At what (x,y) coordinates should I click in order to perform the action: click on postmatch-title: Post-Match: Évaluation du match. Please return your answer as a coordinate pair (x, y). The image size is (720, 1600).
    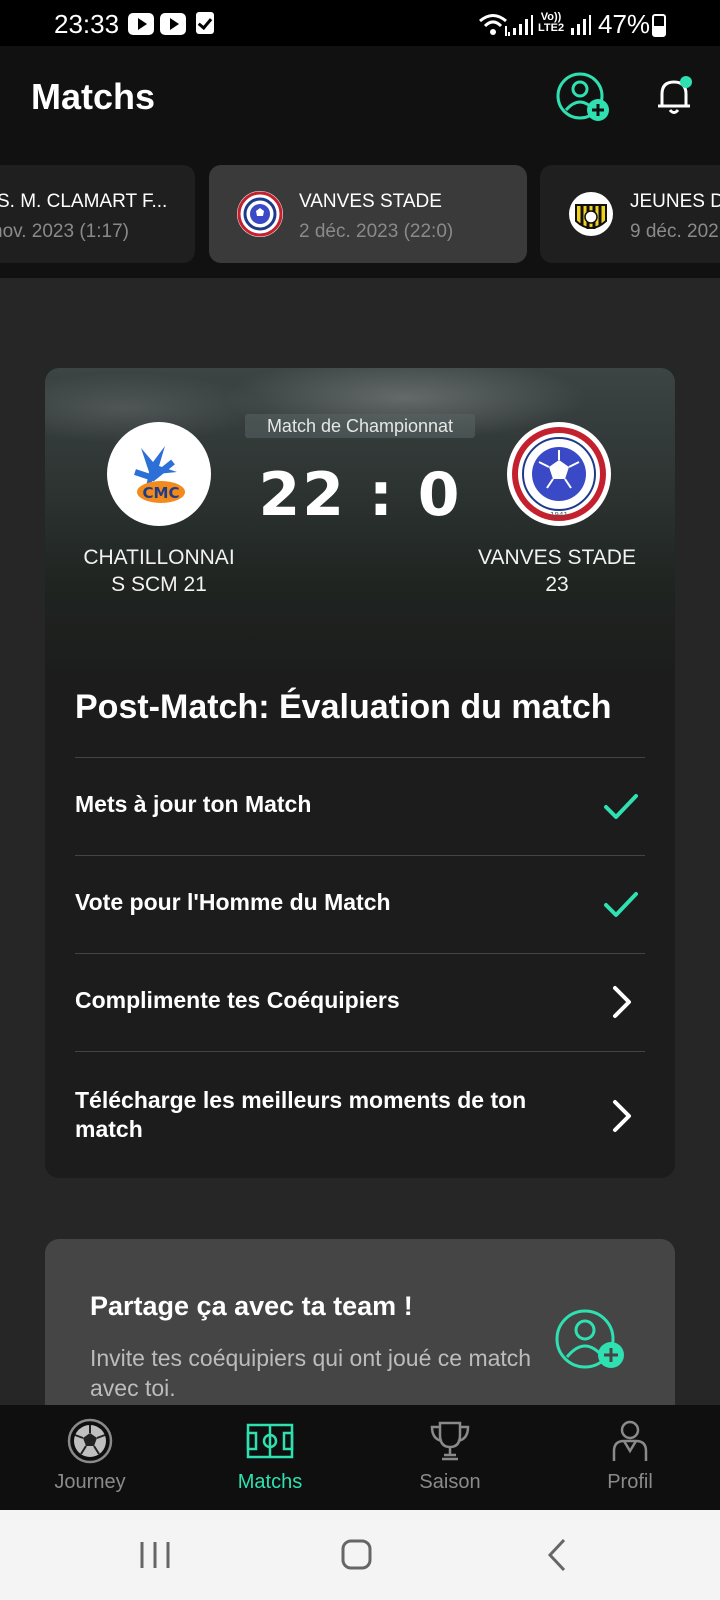
    Looking at the image, I should click on (343, 707).